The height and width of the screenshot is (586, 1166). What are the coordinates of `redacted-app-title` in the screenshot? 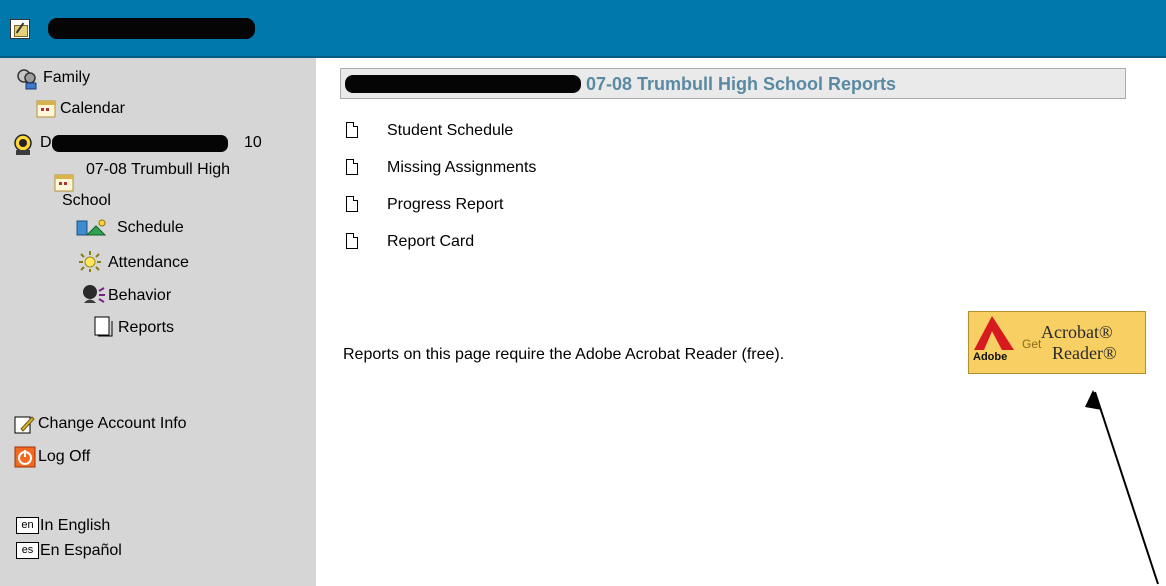 It's located at (151, 28).